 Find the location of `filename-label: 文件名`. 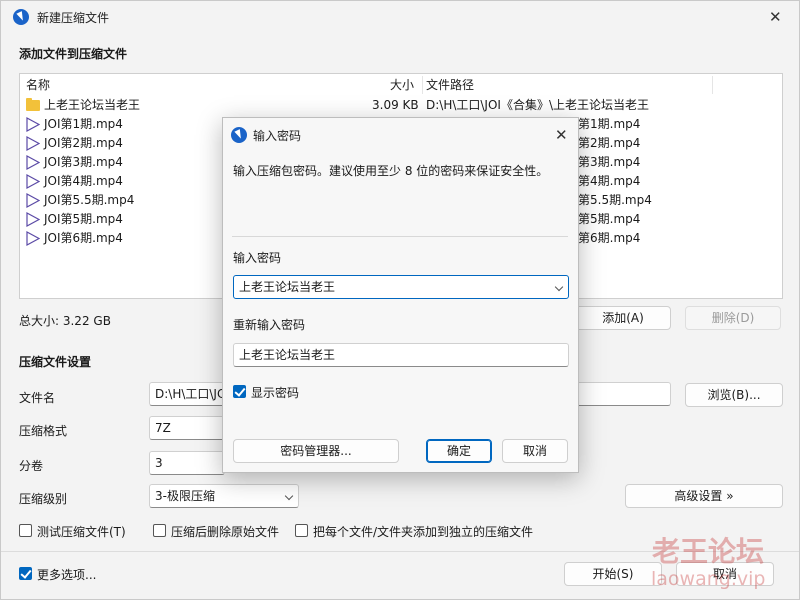

filename-label: 文件名 is located at coordinates (37, 398).